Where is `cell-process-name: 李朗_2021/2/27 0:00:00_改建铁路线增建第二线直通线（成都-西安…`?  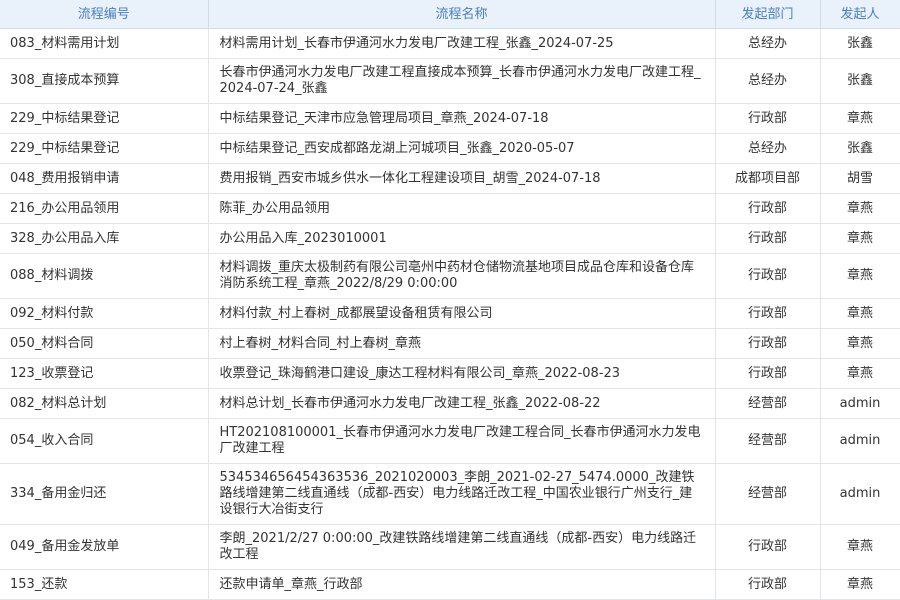 cell-process-name: 李朗_2021/2/27 0:00:00_改建铁路线增建第二线直通线（成都-西安… is located at coordinates (462, 547).